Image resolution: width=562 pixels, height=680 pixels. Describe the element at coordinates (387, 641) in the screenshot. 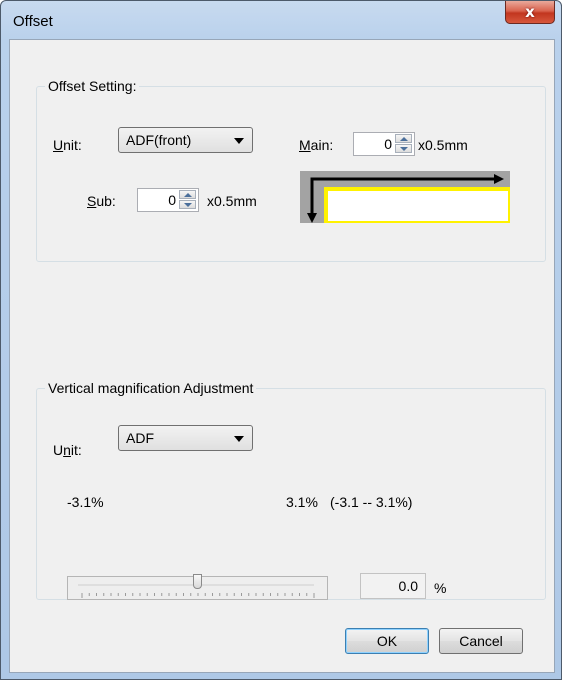

I see `ok-button: OK` at that location.